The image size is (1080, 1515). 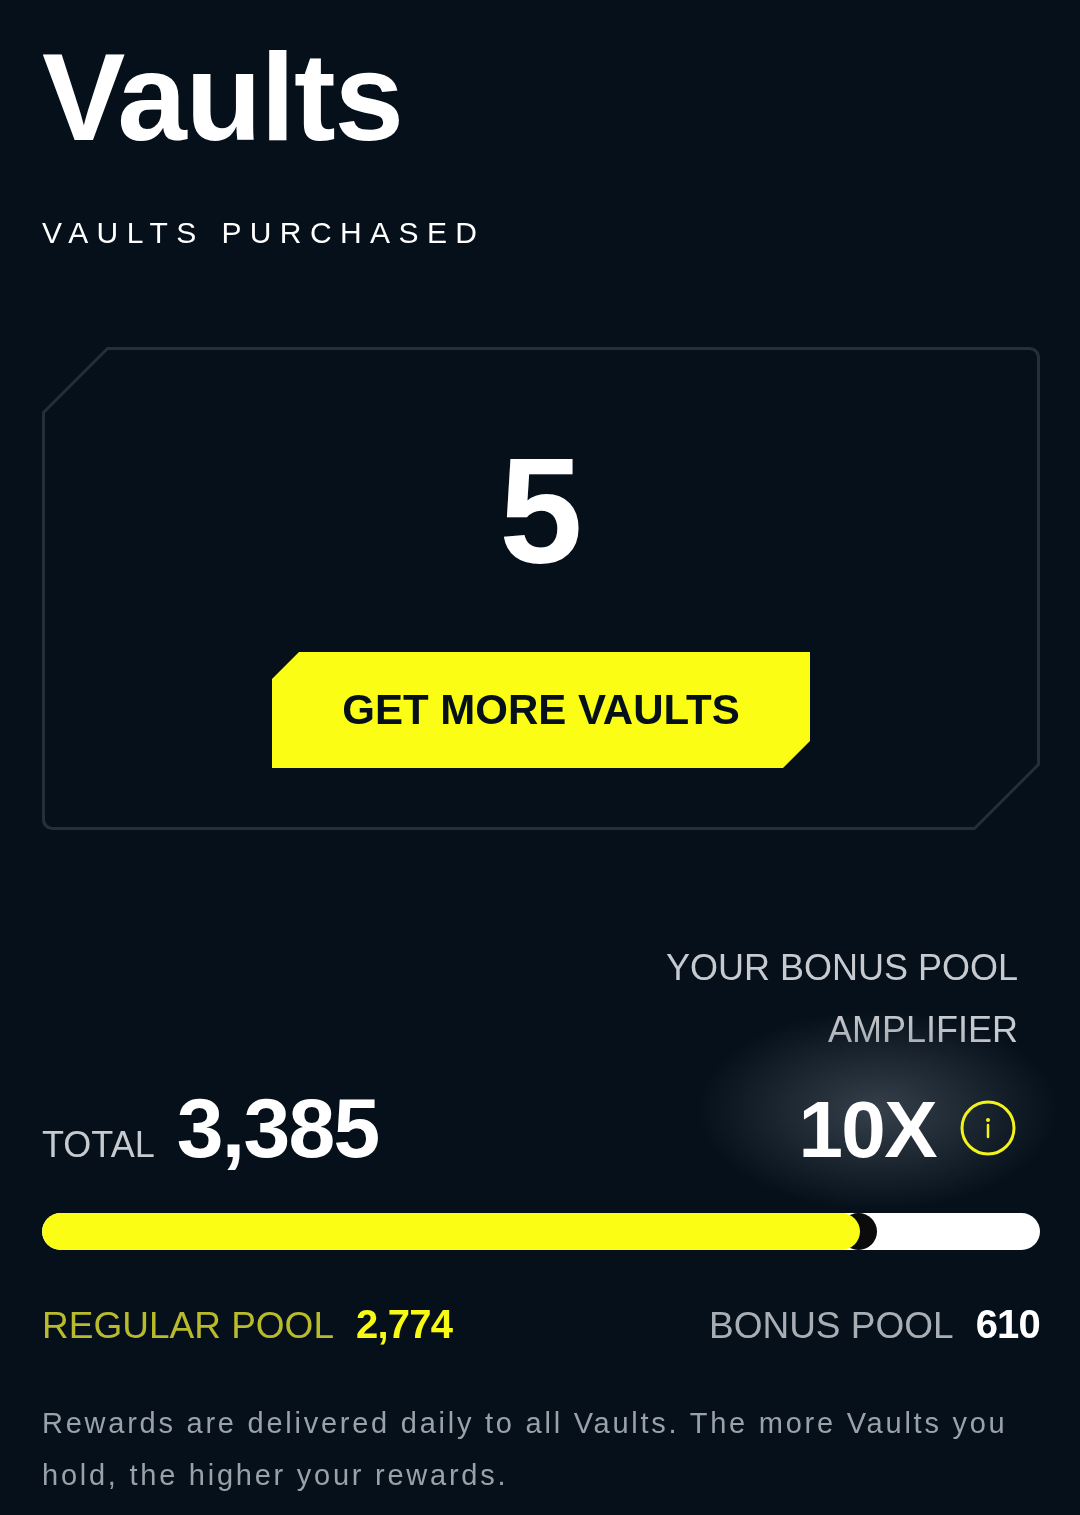 What do you see at coordinates (222, 96) in the screenshot?
I see `page-title: Vaults` at bounding box center [222, 96].